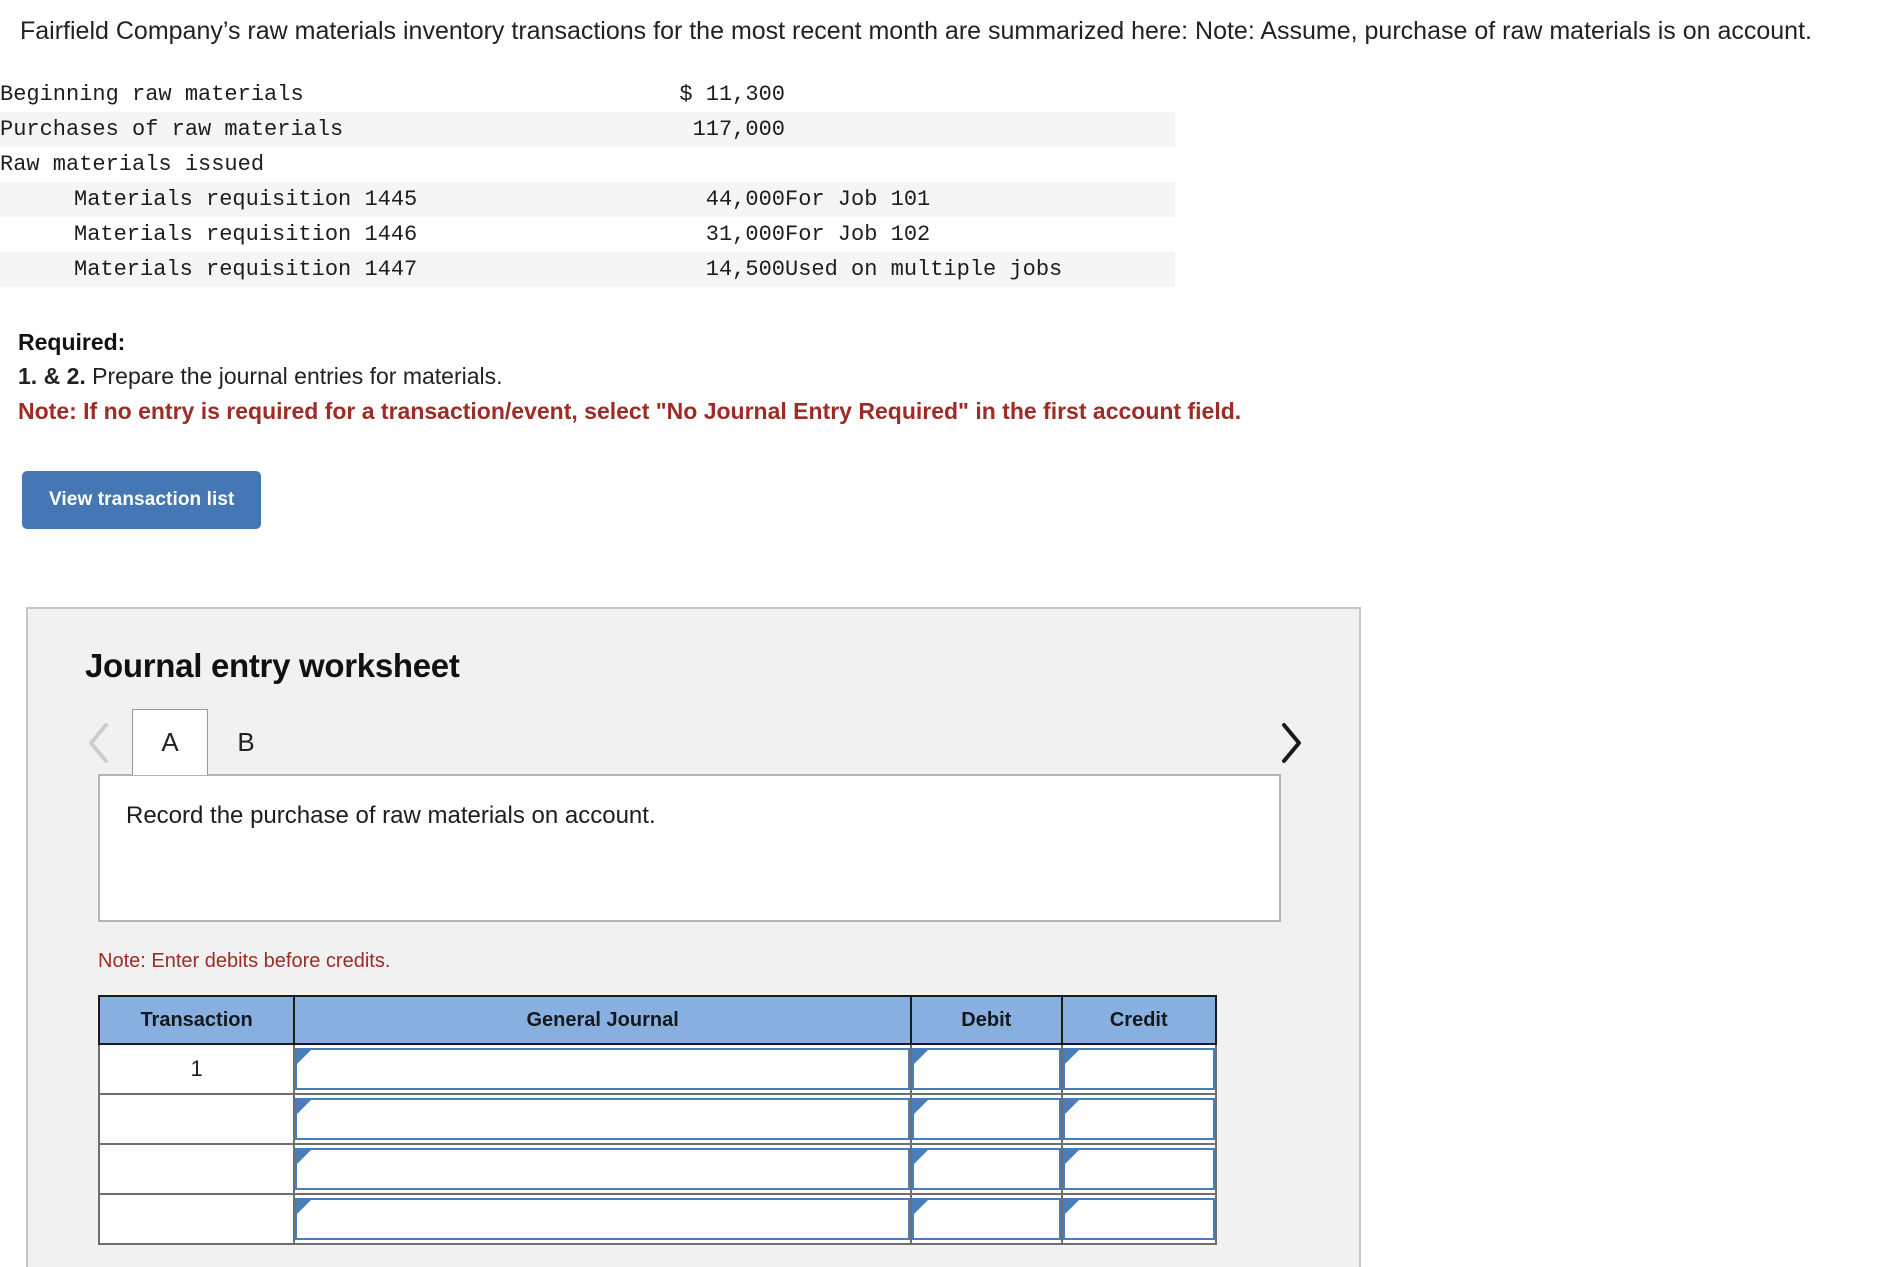 The width and height of the screenshot is (1902, 1267). What do you see at coordinates (745, 199) in the screenshot?
I see `summary-amount: 44,000` at bounding box center [745, 199].